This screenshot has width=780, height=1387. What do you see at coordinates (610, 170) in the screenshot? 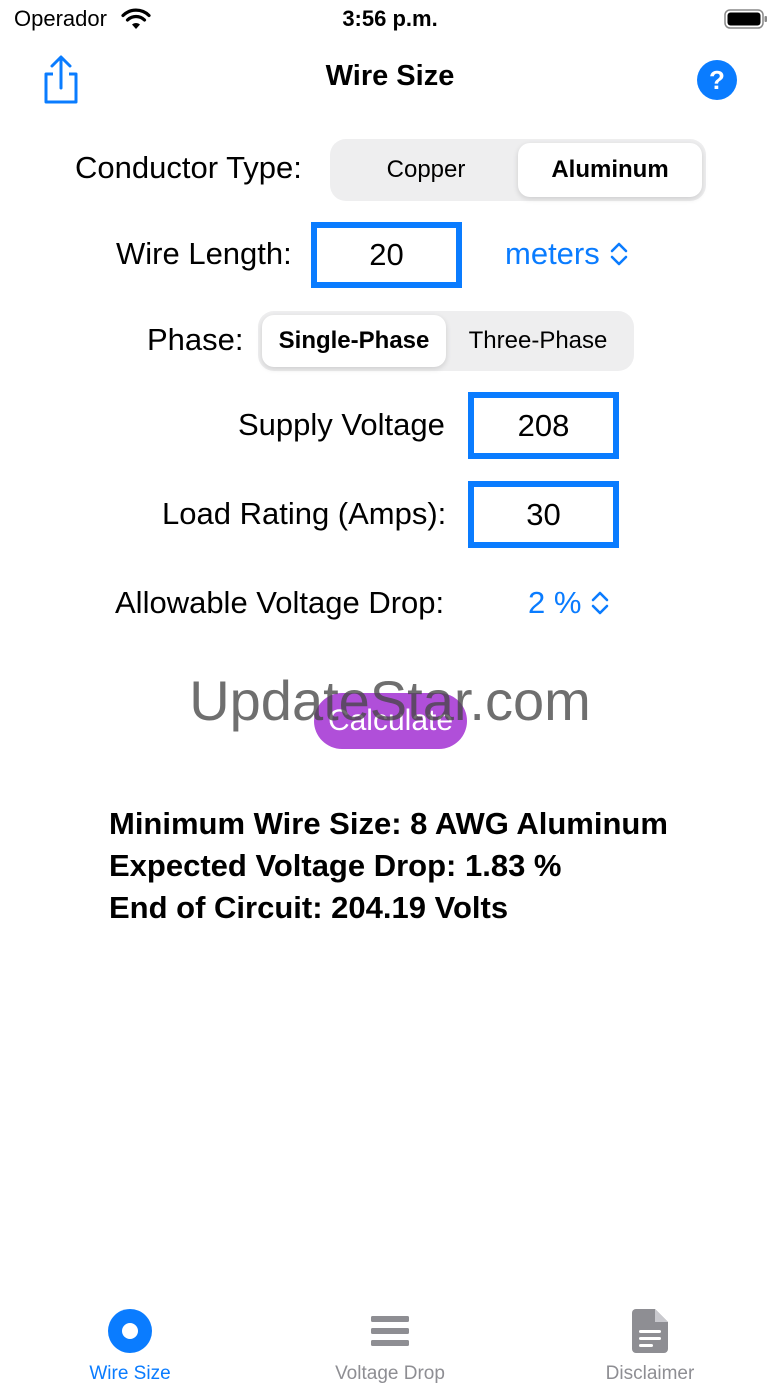
I see `segment-aluminum: Aluminum` at bounding box center [610, 170].